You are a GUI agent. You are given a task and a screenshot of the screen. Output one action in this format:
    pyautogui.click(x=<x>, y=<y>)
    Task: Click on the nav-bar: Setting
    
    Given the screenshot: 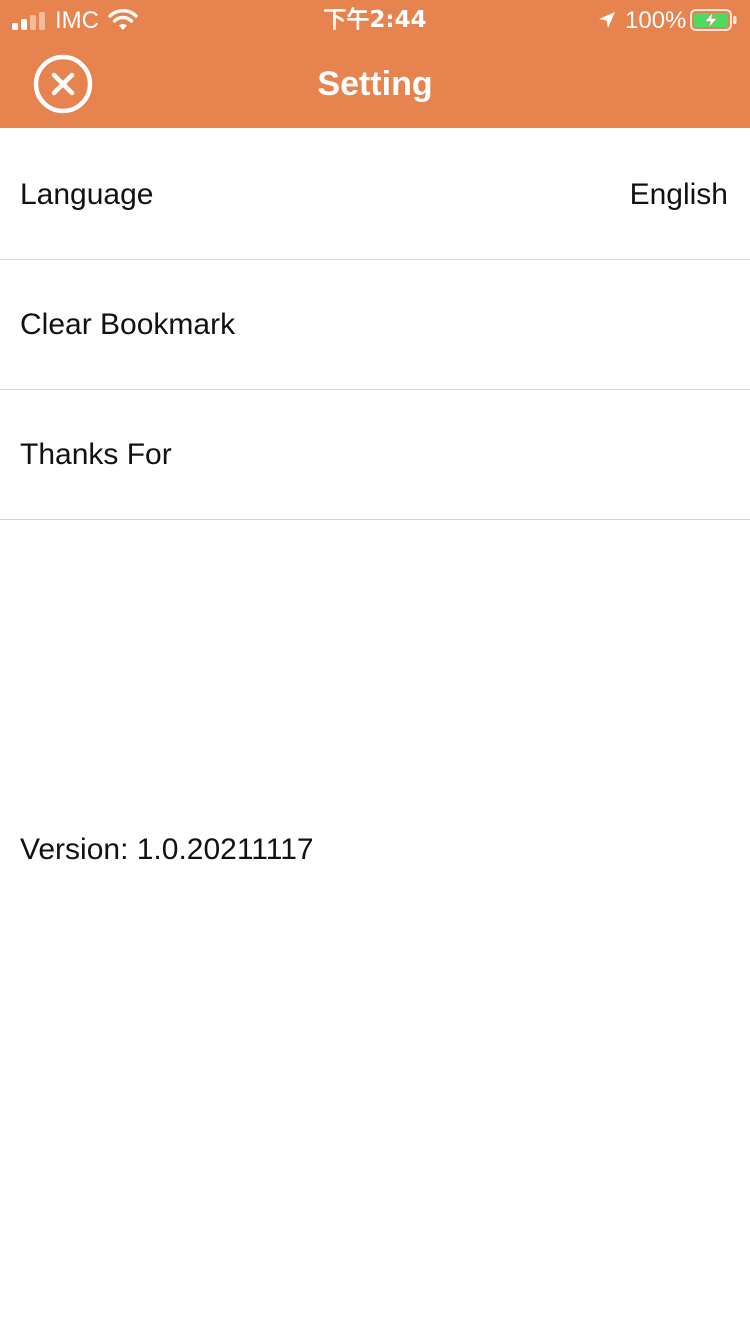 What is the action you would take?
    pyautogui.click(x=375, y=84)
    